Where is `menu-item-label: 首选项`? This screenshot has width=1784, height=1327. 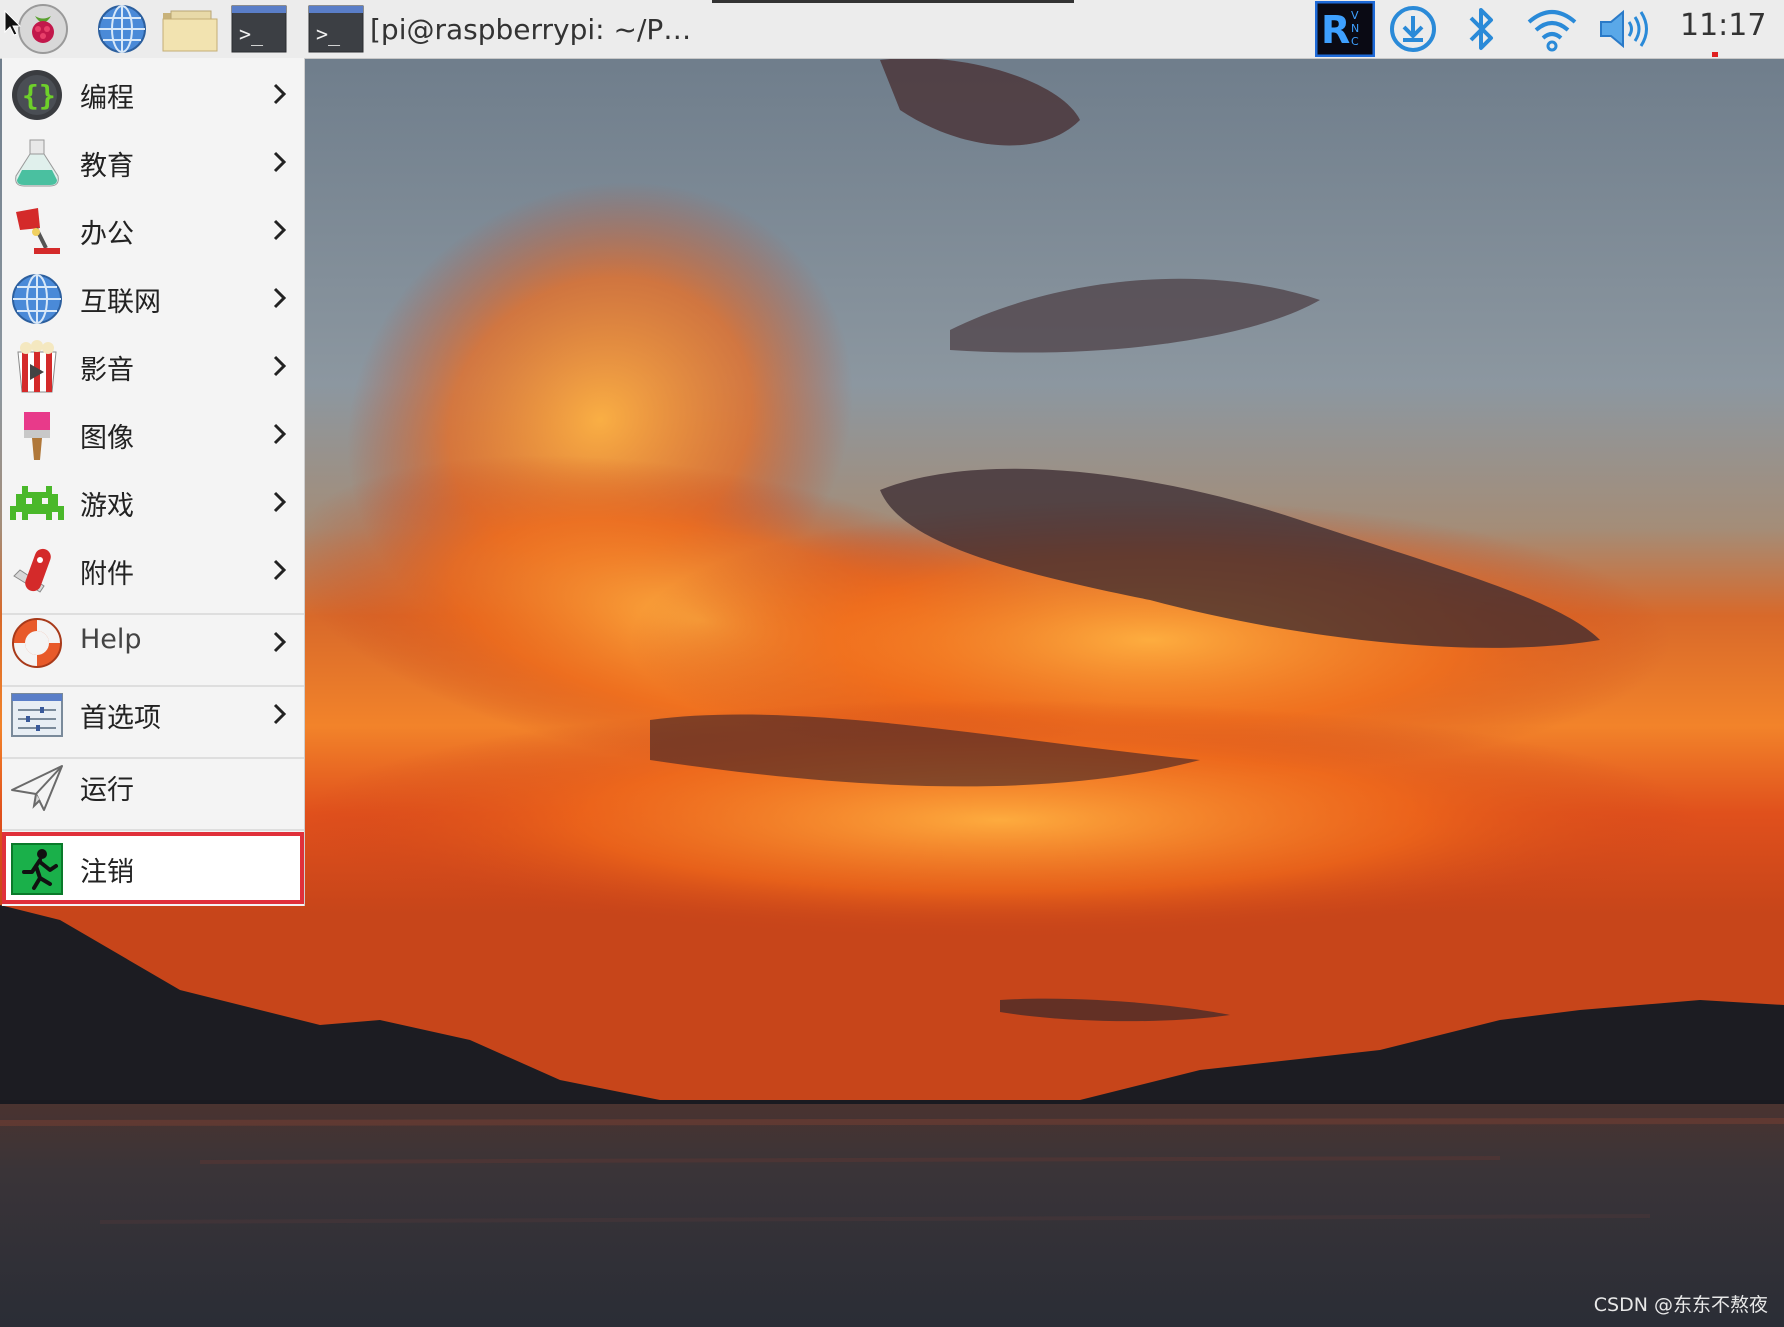
menu-item-label: 首选项 is located at coordinates (120, 718).